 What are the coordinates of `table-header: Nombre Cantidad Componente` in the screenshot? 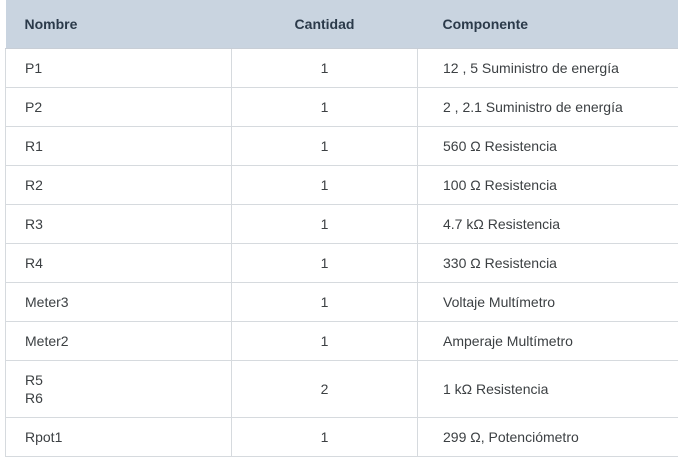 It's located at (341, 24).